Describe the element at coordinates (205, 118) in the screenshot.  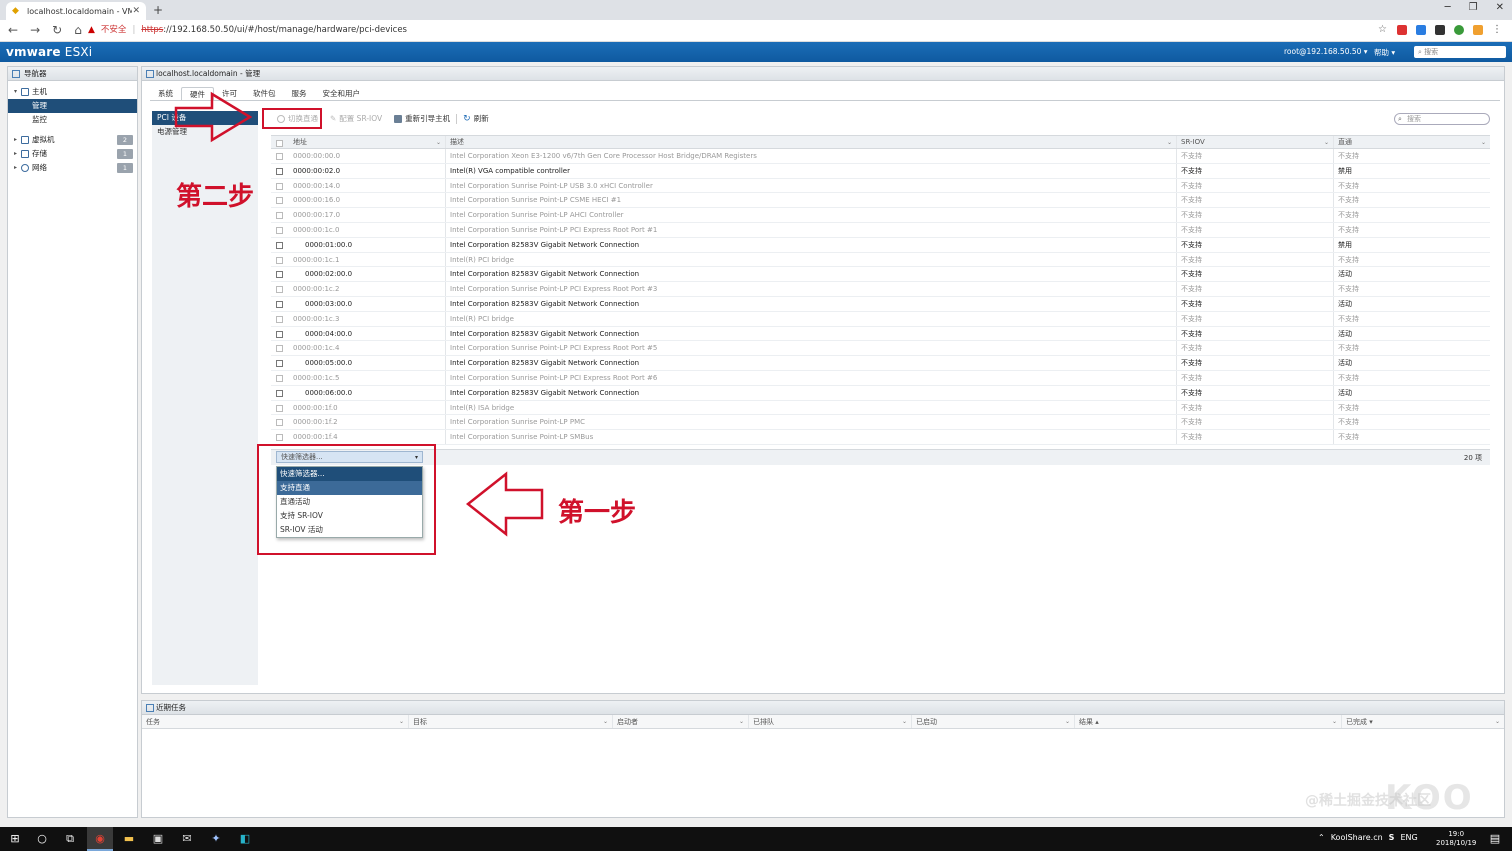
I see `subnav-pci-devices: PCI 设备` at that location.